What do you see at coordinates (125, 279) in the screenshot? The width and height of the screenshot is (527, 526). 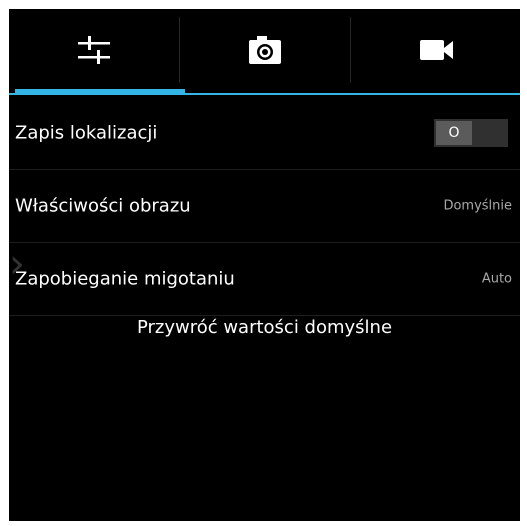 I see `setting-label: Zapobieganie migotaniu` at bounding box center [125, 279].